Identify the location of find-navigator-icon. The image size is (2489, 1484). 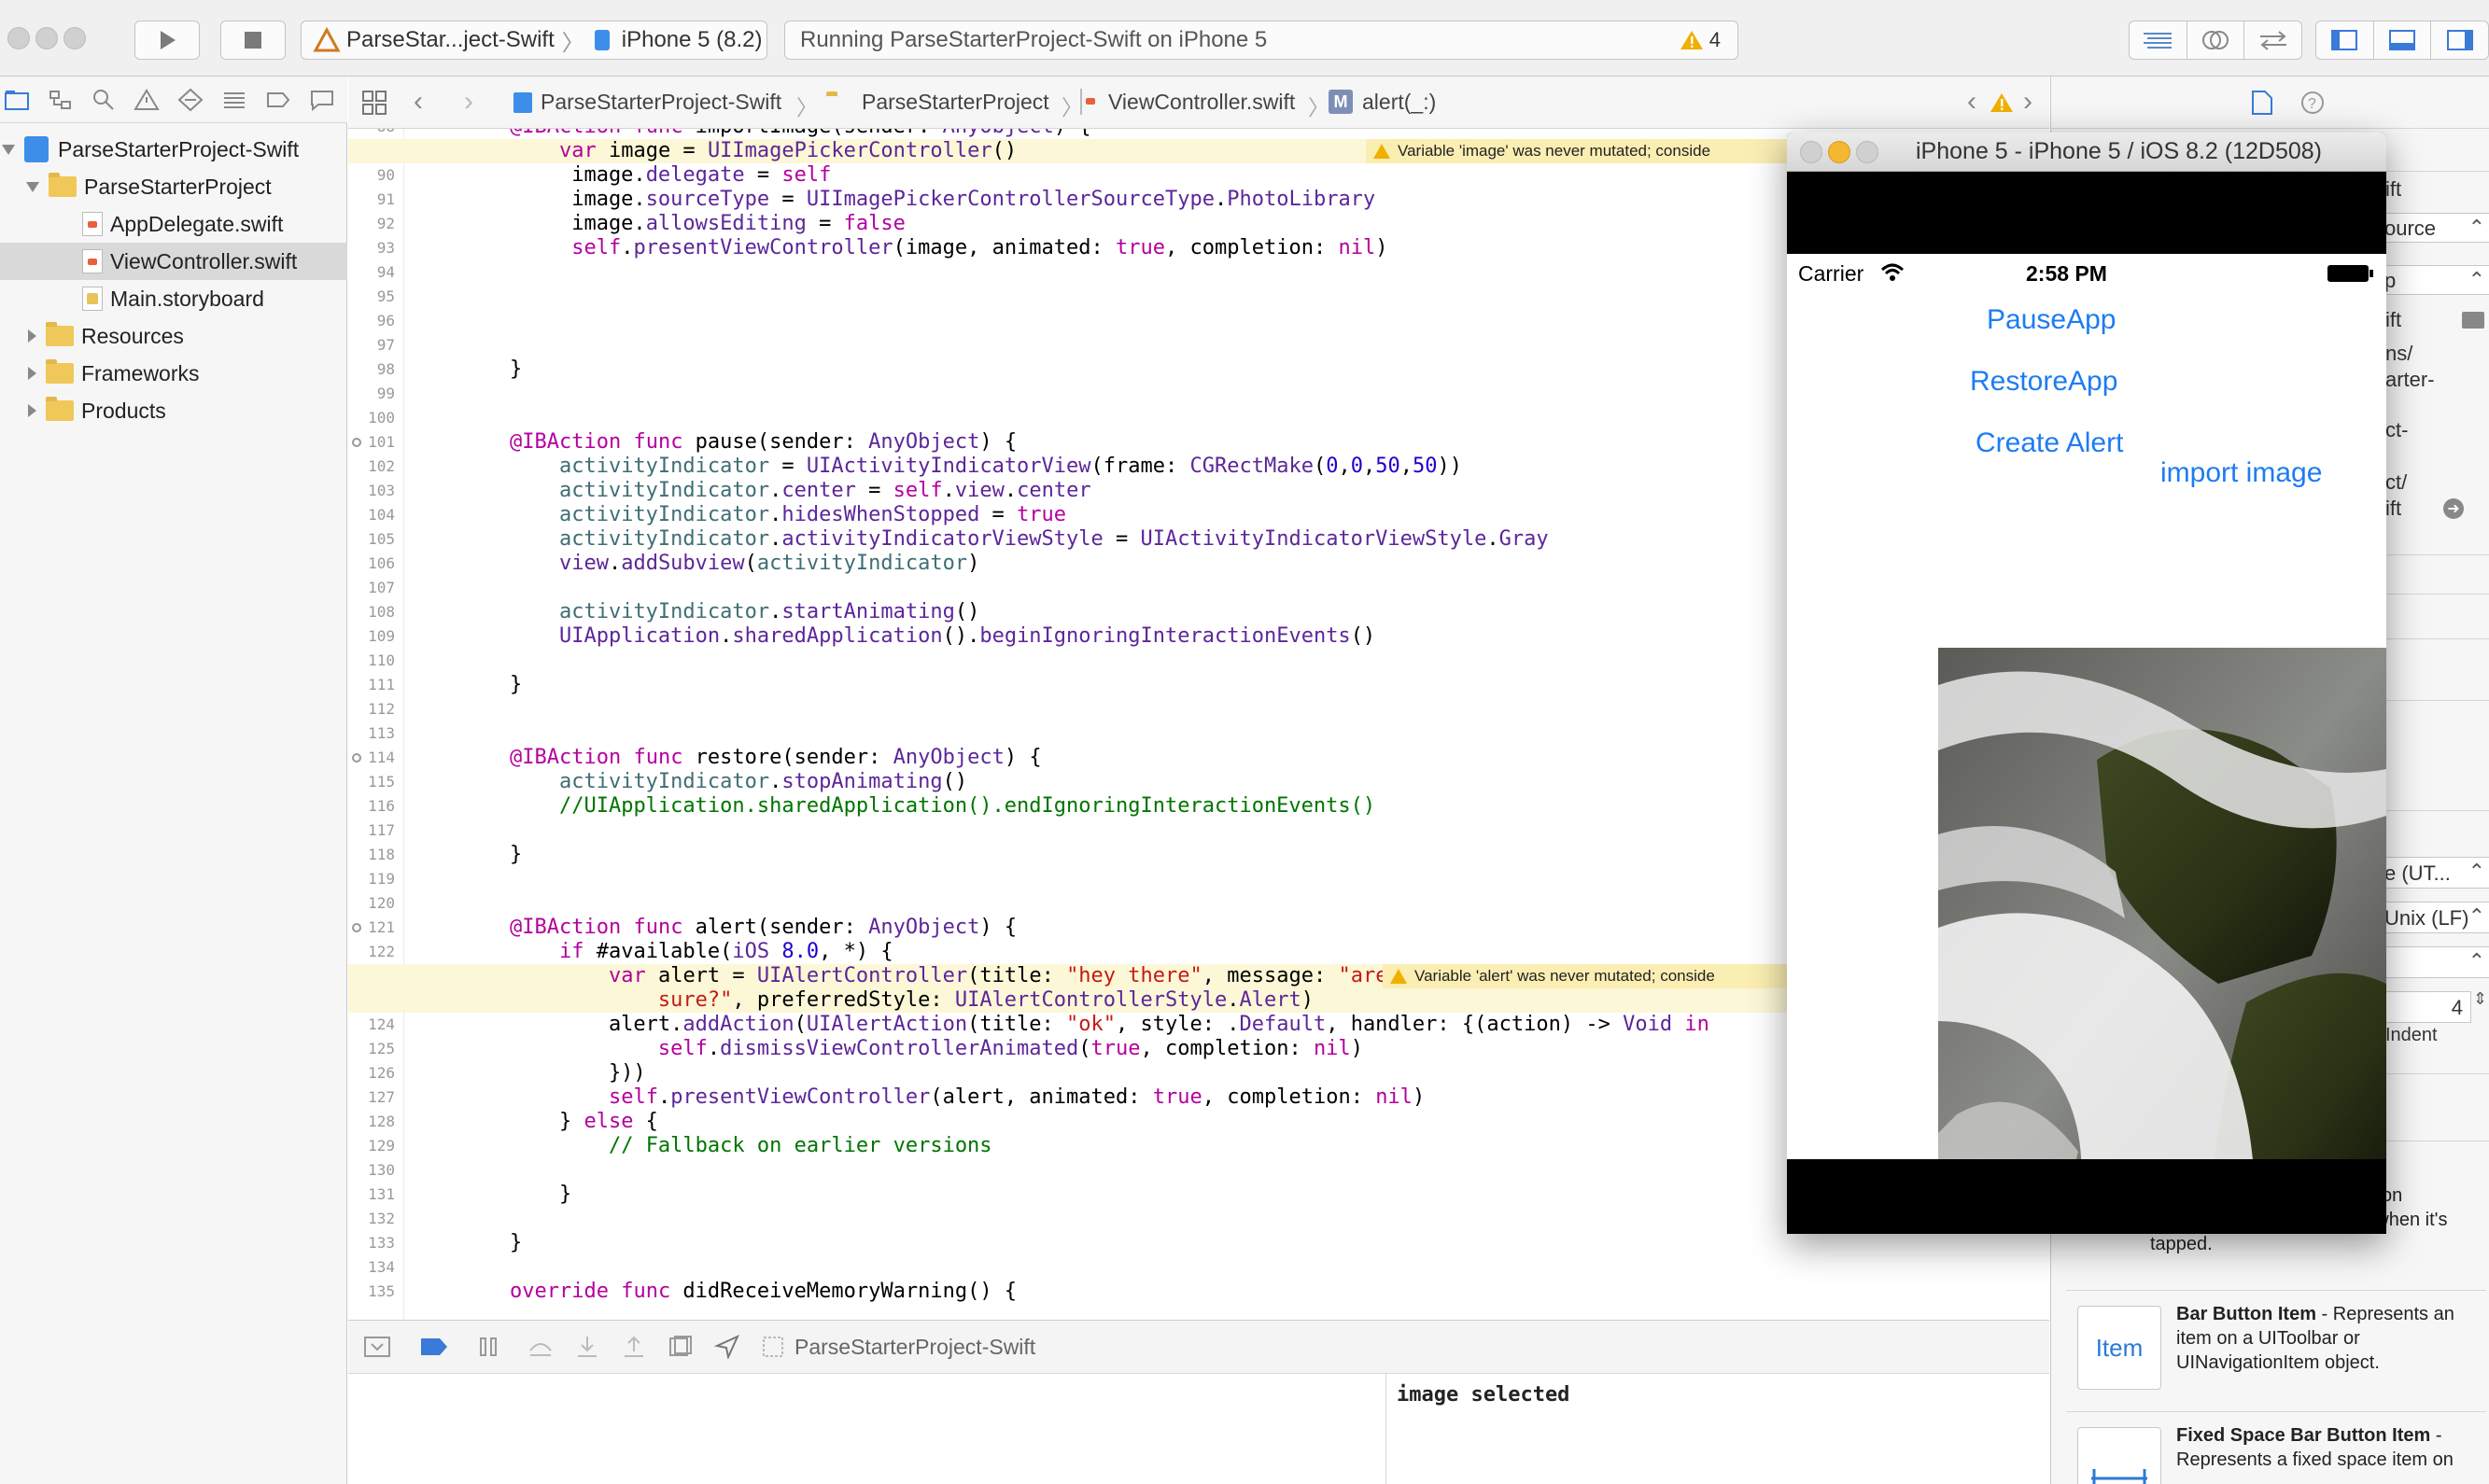
(103, 100).